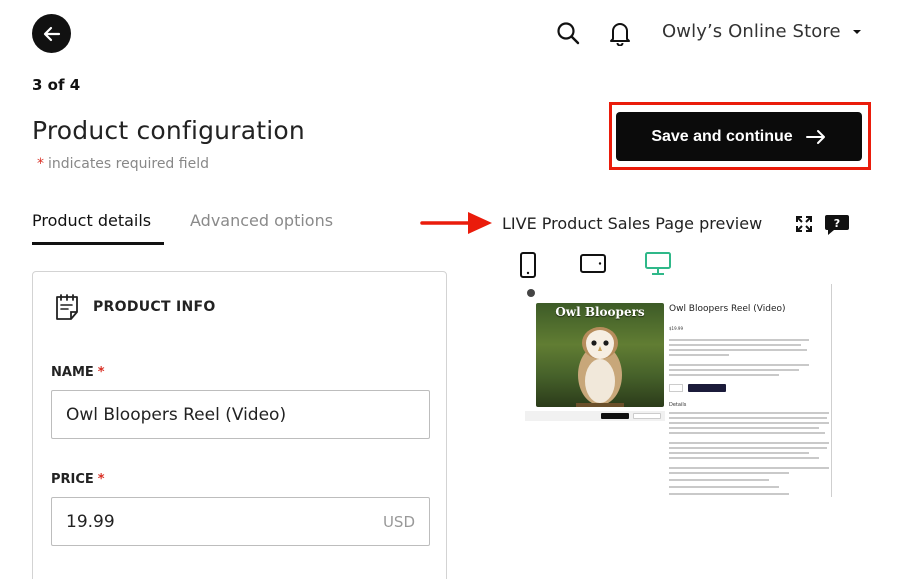  What do you see at coordinates (101, 479) in the screenshot?
I see `price-required-star: *` at bounding box center [101, 479].